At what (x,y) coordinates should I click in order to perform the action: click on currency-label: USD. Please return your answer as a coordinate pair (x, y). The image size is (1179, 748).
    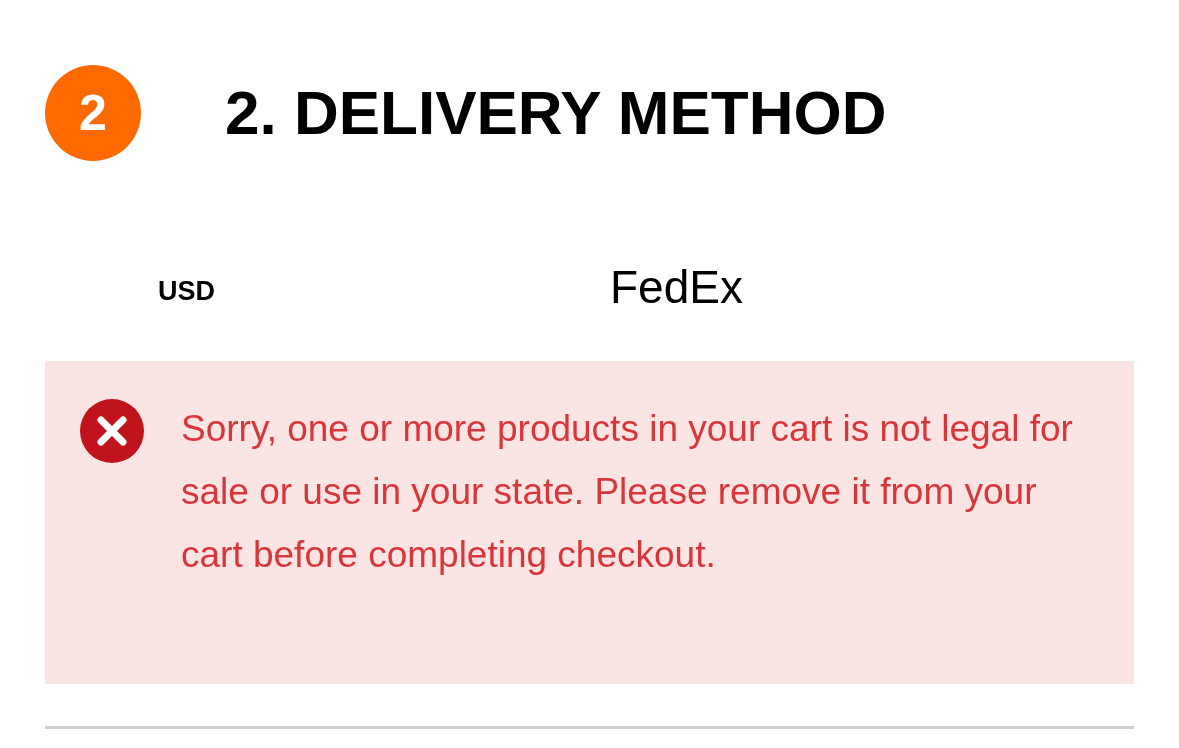
    Looking at the image, I should click on (186, 291).